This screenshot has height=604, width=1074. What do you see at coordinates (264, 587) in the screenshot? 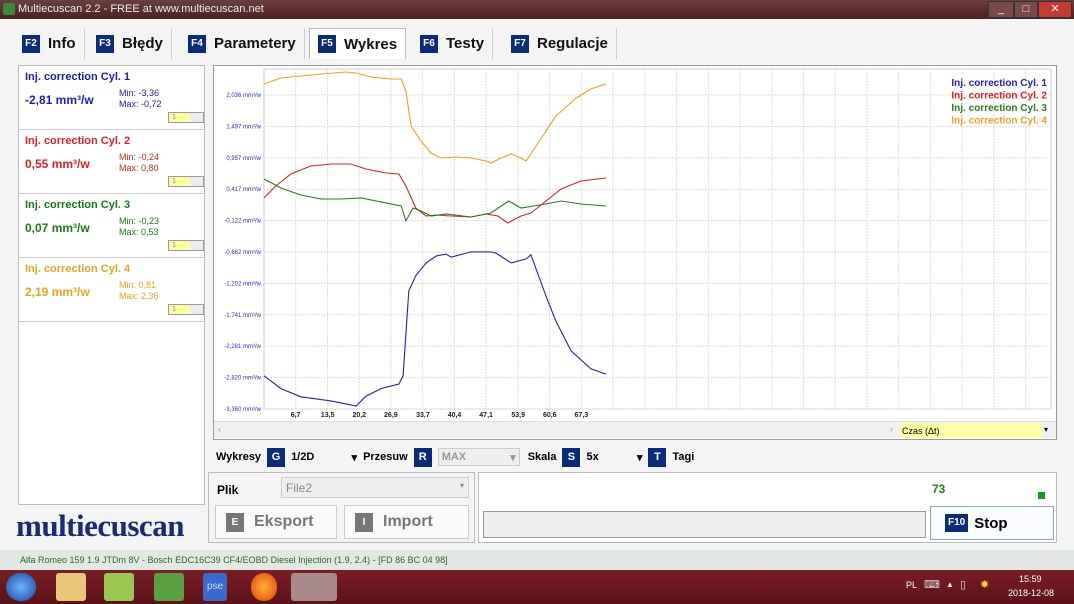
I see `firefox-icon` at bounding box center [264, 587].